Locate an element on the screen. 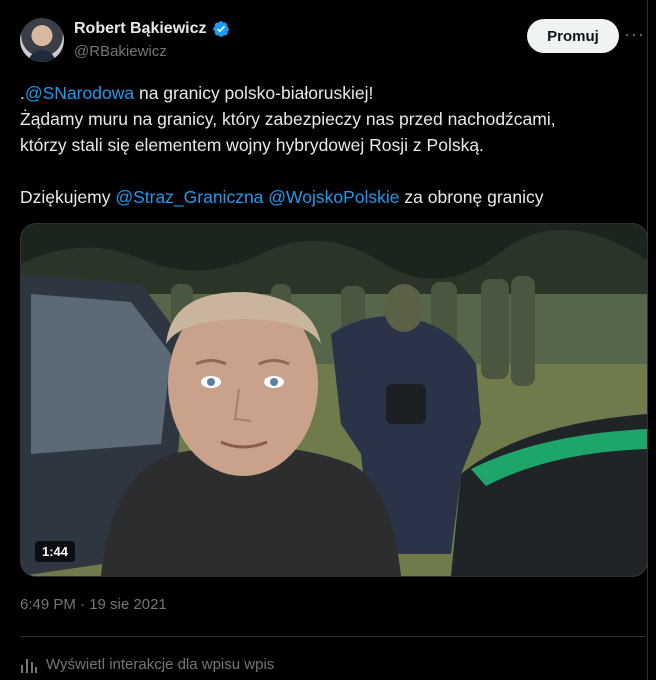 This screenshot has height=680, width=656. tweet-timestamp: 6:49 PM · 19 sie 2021 is located at coordinates (93, 604).